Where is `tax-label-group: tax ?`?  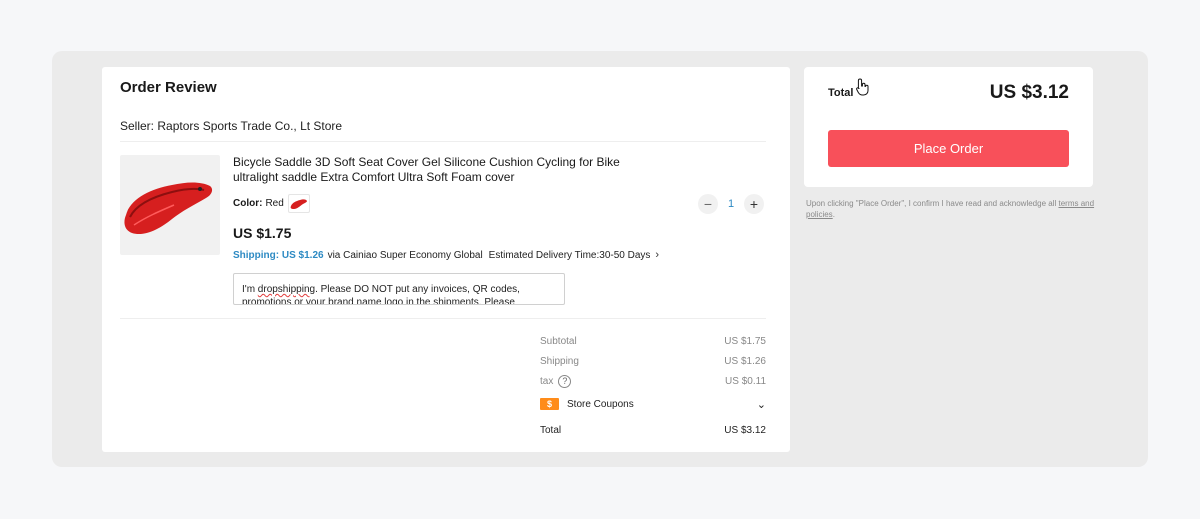 tax-label-group: tax ? is located at coordinates (556, 381).